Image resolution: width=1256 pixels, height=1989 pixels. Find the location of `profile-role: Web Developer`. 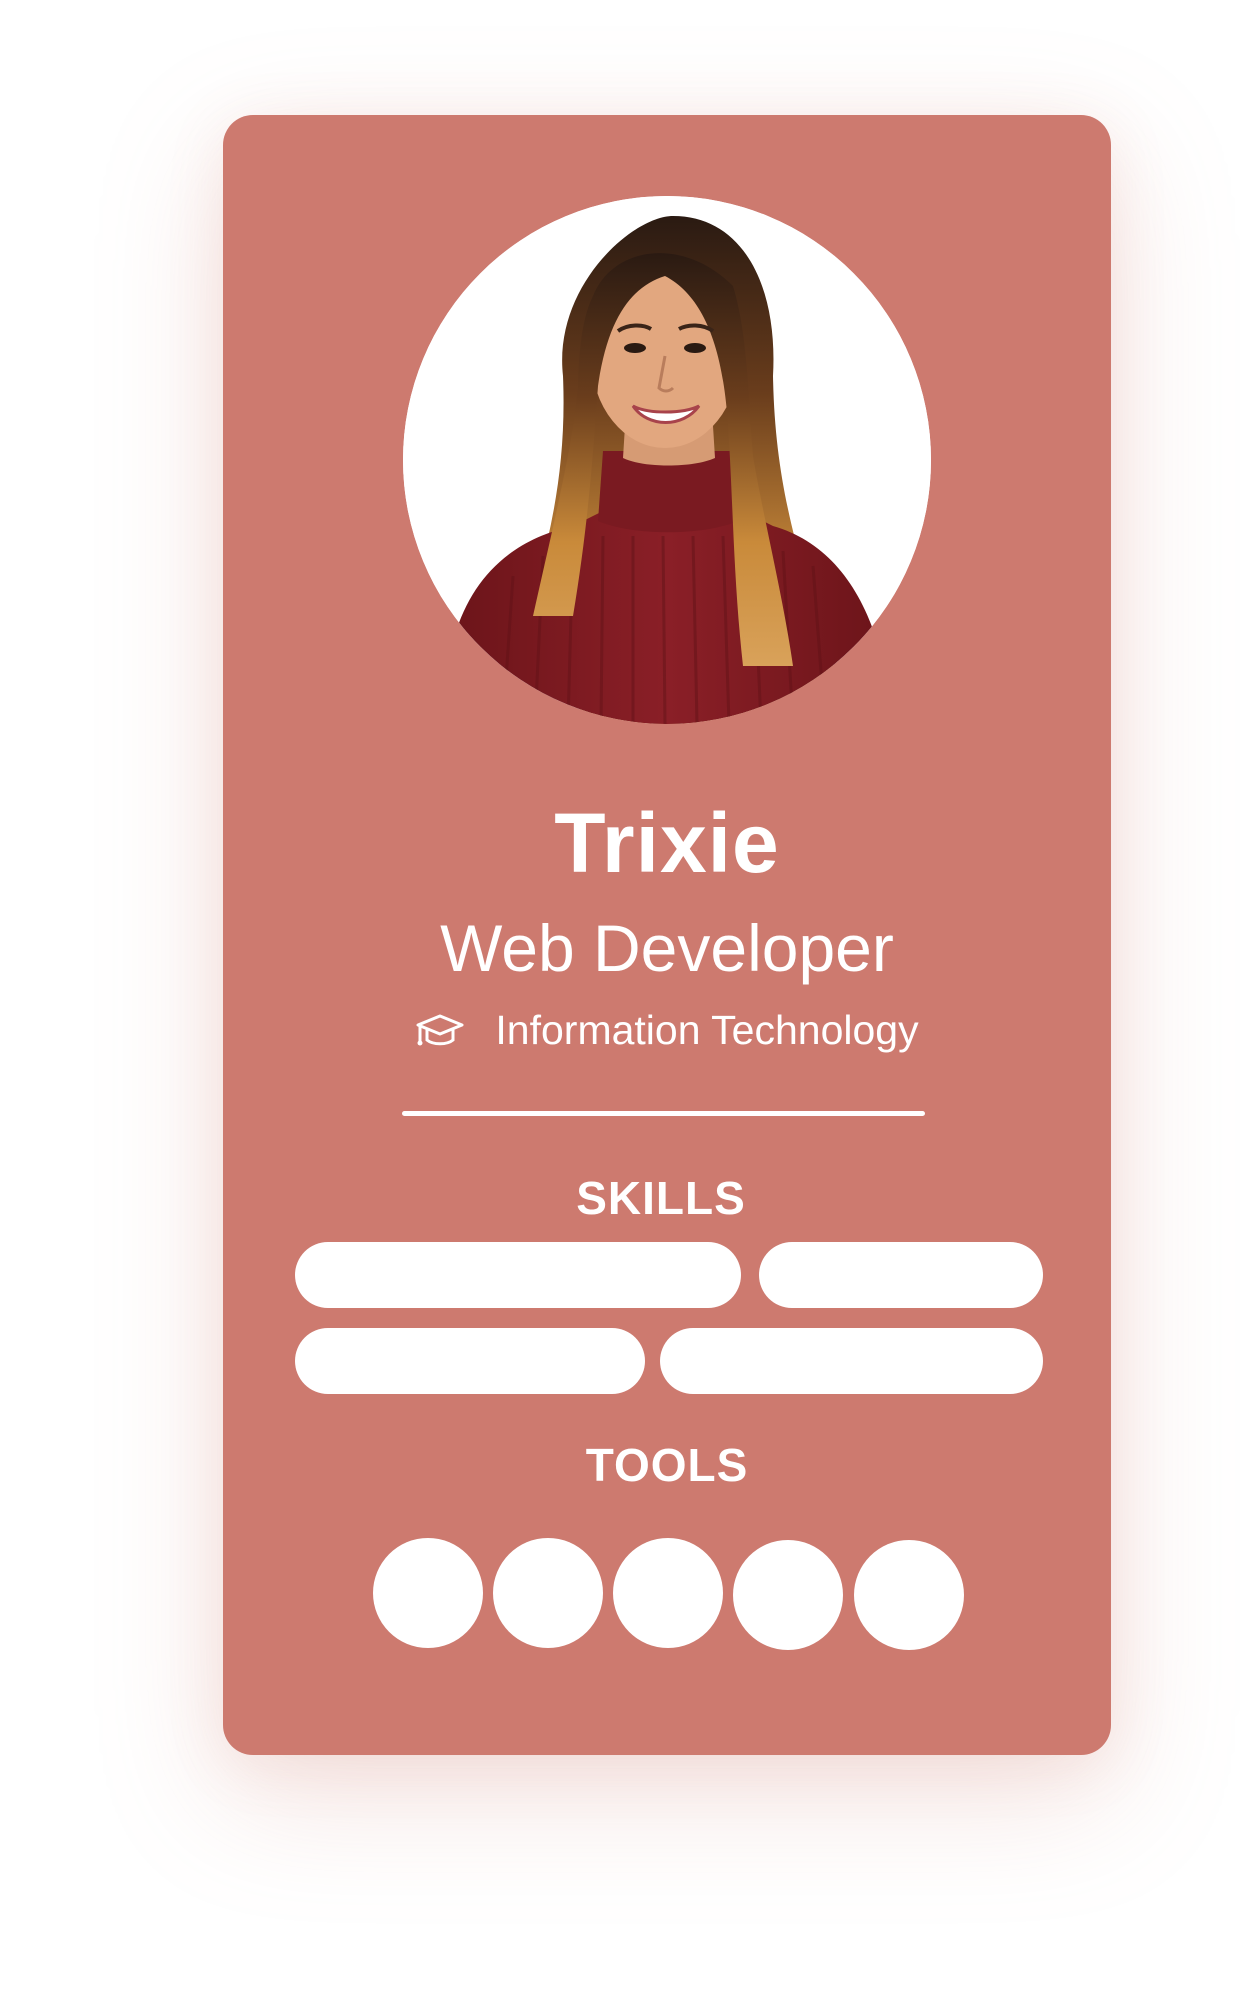

profile-role: Web Developer is located at coordinates (667, 948).